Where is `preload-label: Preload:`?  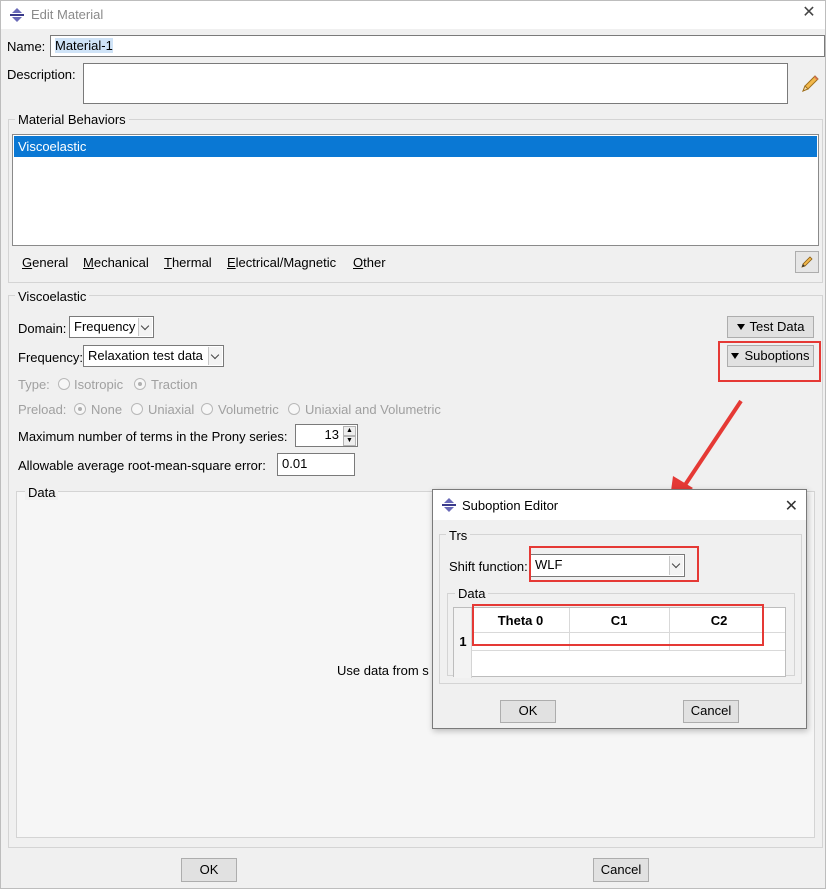
preload-label: Preload: is located at coordinates (42, 409).